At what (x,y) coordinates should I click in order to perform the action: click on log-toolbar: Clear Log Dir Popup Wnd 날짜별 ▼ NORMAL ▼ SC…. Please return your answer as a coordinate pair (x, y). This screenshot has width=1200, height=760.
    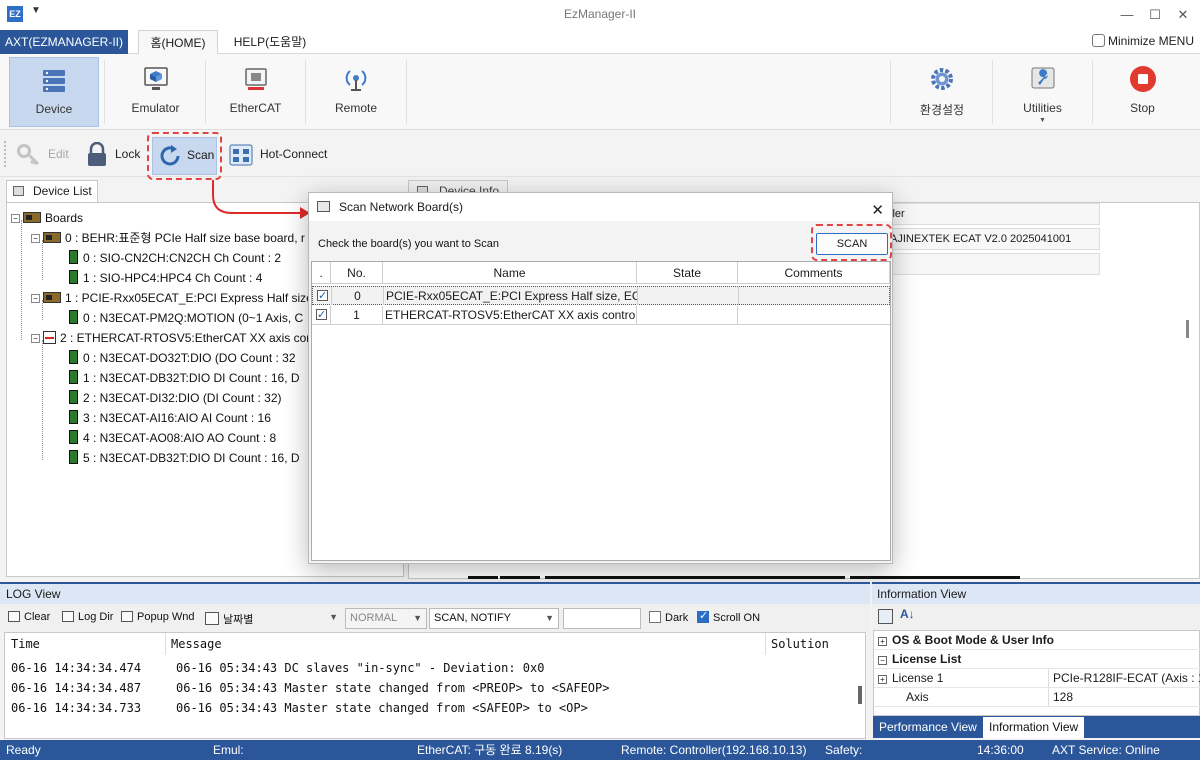
    Looking at the image, I should click on (435, 618).